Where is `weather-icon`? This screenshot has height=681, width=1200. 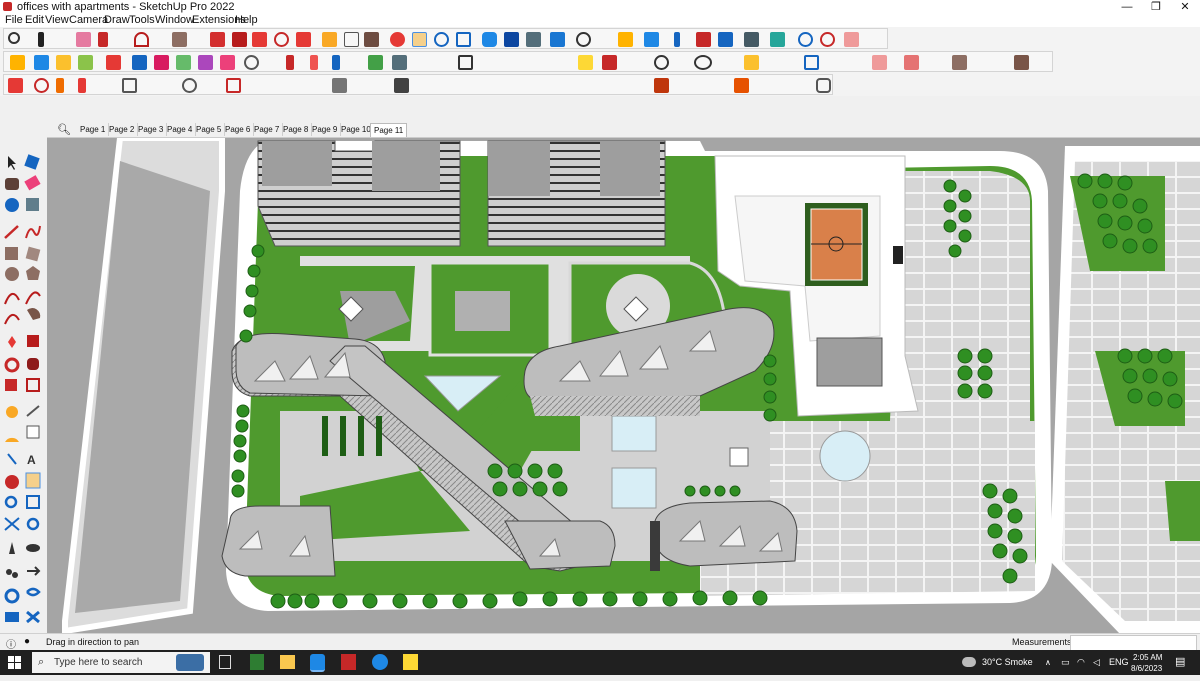
weather-icon is located at coordinates (969, 662).